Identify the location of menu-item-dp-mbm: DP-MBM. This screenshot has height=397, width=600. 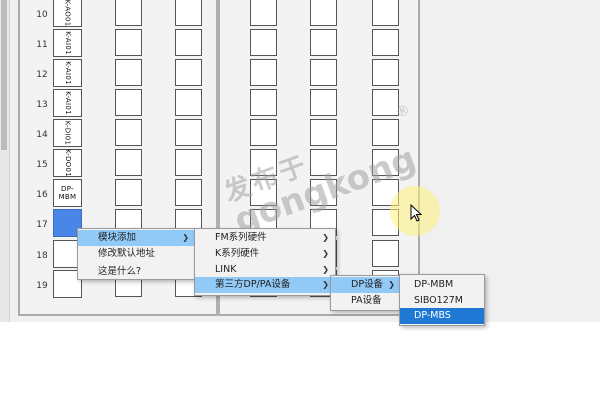
(442, 285).